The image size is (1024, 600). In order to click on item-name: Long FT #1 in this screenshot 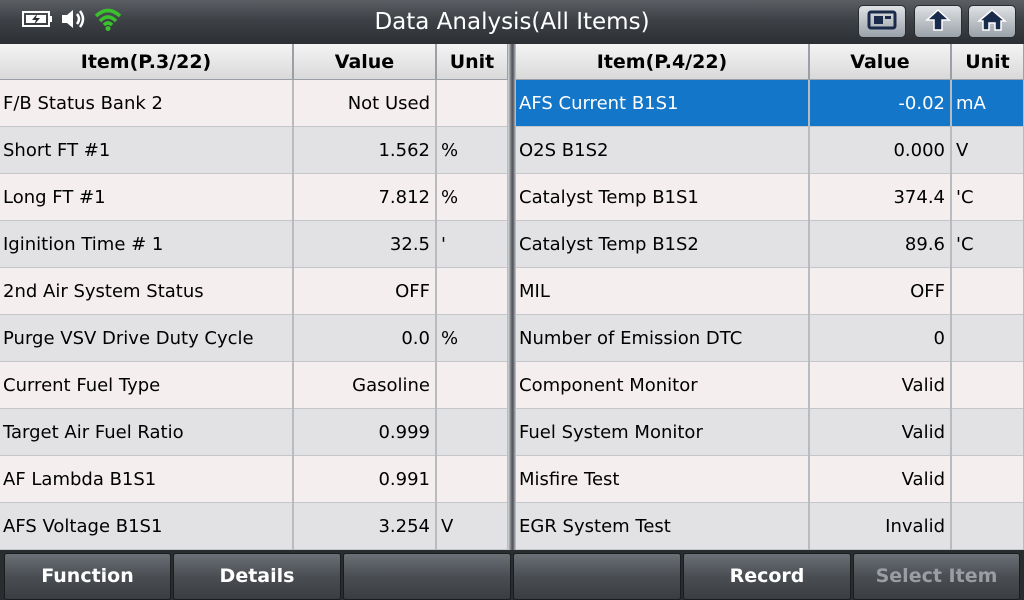, I will do `click(147, 197)`.